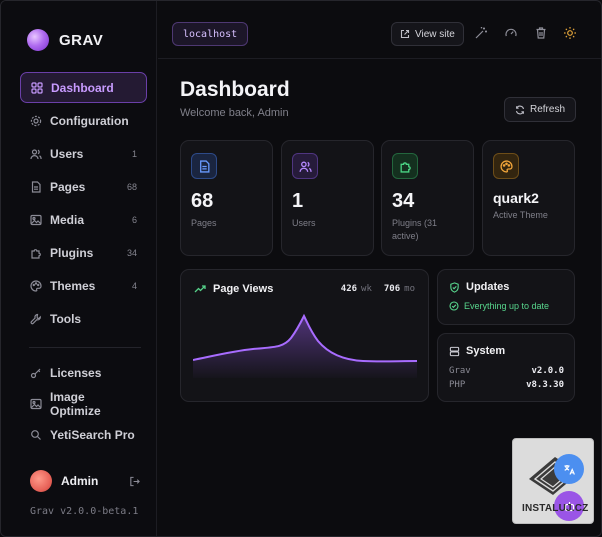 This screenshot has width=602, height=537. What do you see at coordinates (516, 198) in the screenshot?
I see `stat-value: quark2` at bounding box center [516, 198].